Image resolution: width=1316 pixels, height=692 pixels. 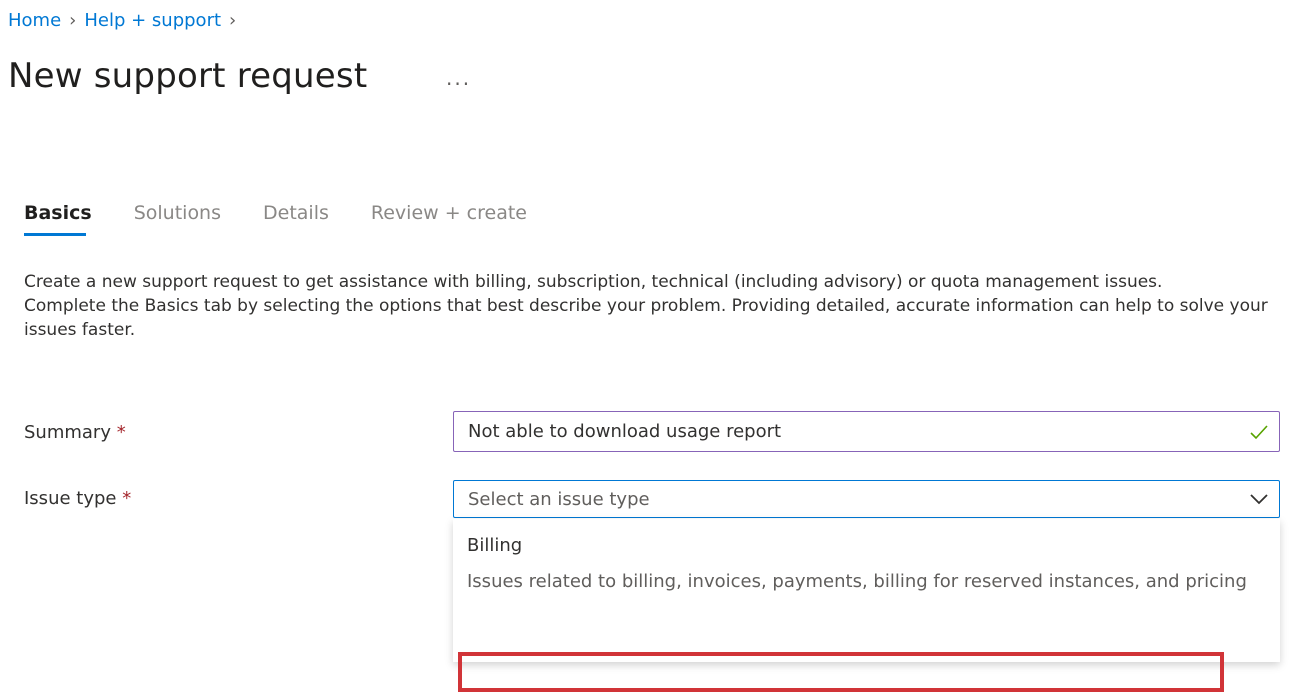 I want to click on tab-review-create: Review + create, so click(x=449, y=218).